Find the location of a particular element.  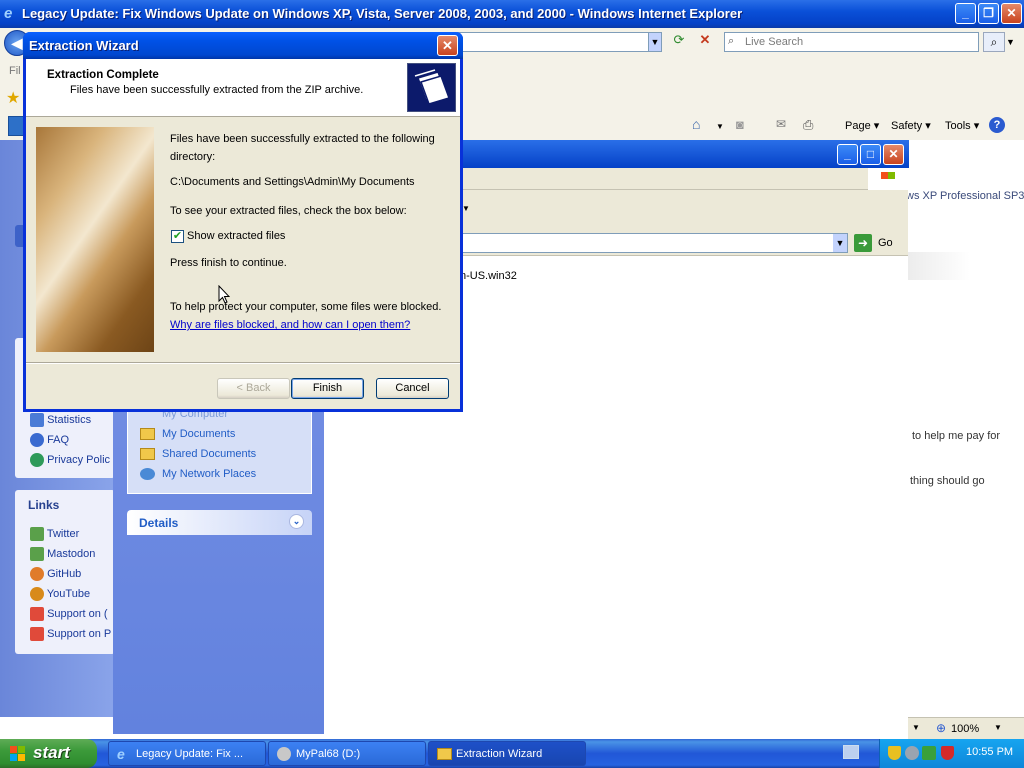

wizard-header-title: Extraction Complete is located at coordinates (103, 75).